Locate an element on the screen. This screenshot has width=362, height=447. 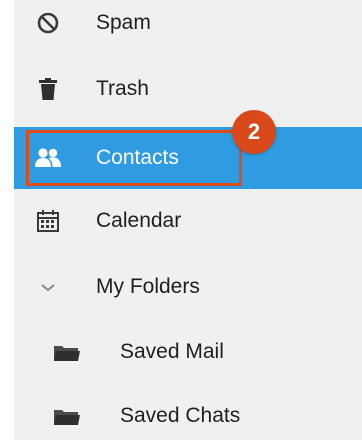
chevron-down-icon is located at coordinates (48, 287).